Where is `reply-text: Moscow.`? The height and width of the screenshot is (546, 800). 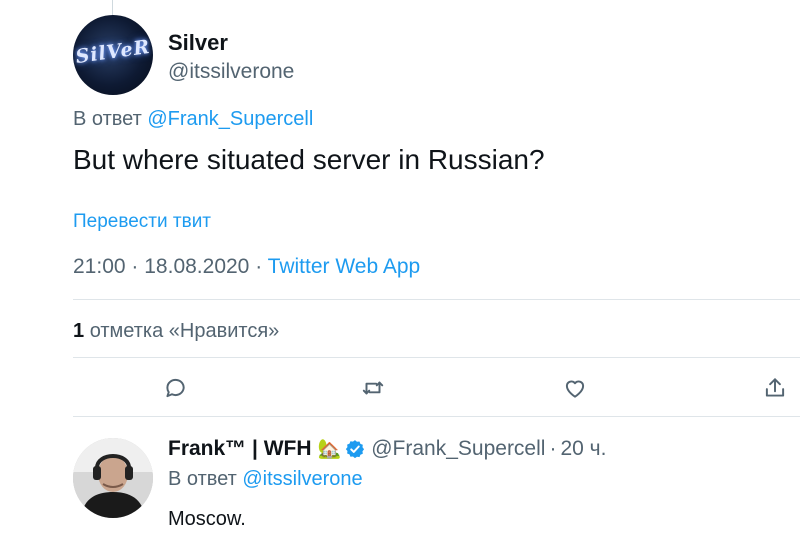
reply-text: Moscow. is located at coordinates (207, 519).